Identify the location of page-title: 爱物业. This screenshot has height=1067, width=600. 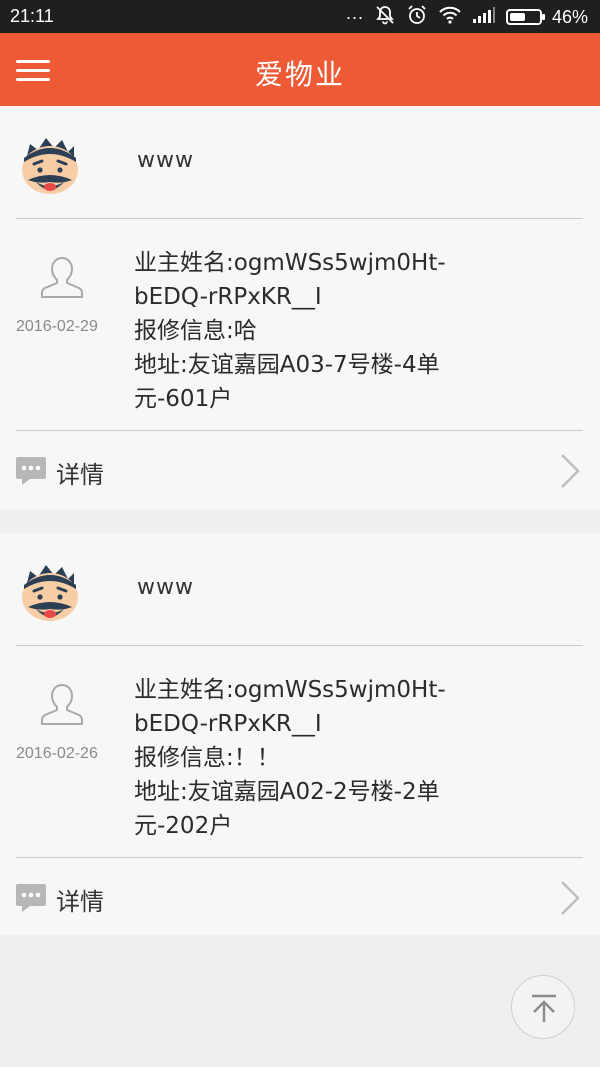
(299, 74).